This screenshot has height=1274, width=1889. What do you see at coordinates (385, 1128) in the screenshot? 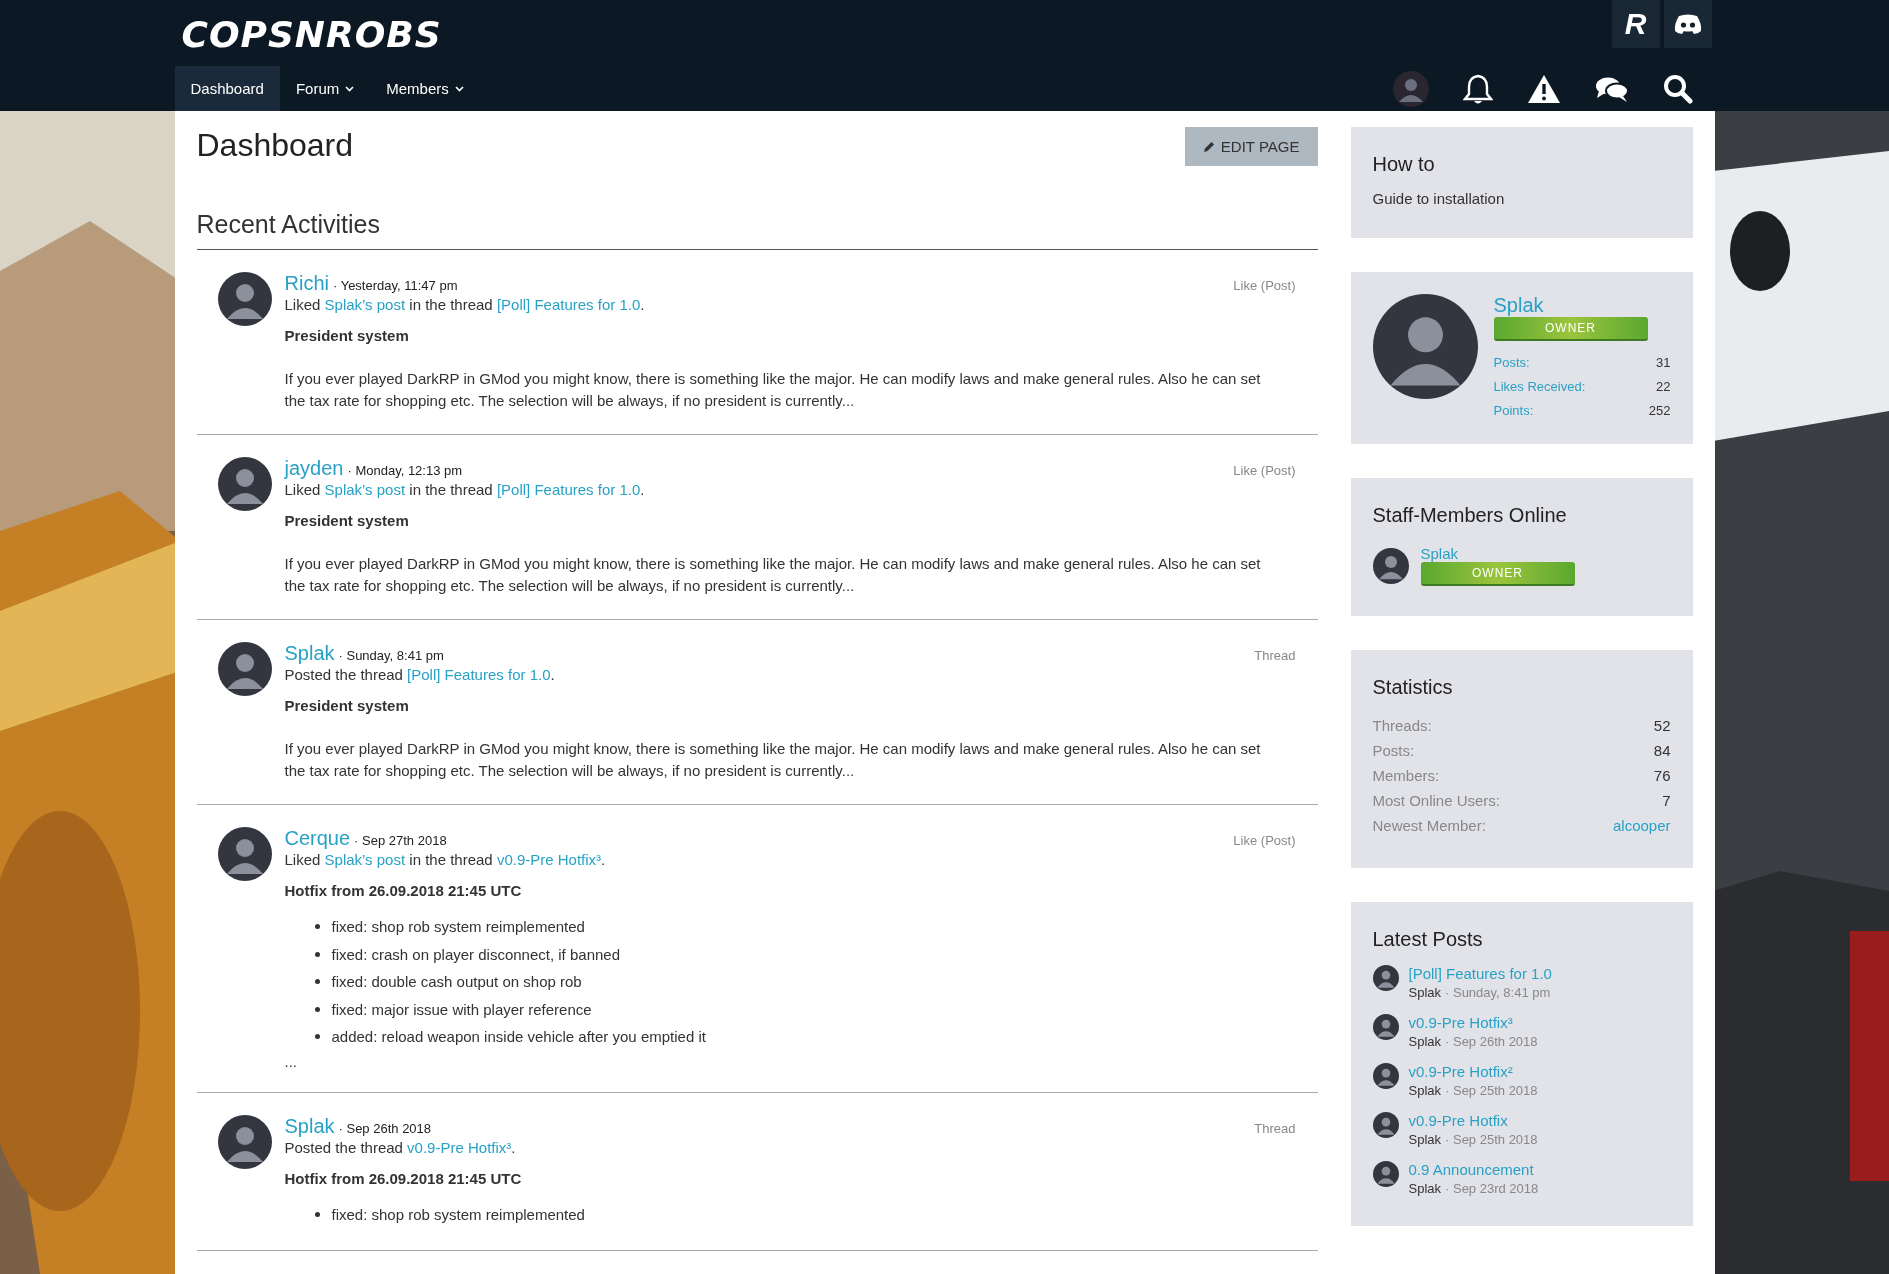
I see `activity-time: · Sep 26th 2018` at bounding box center [385, 1128].